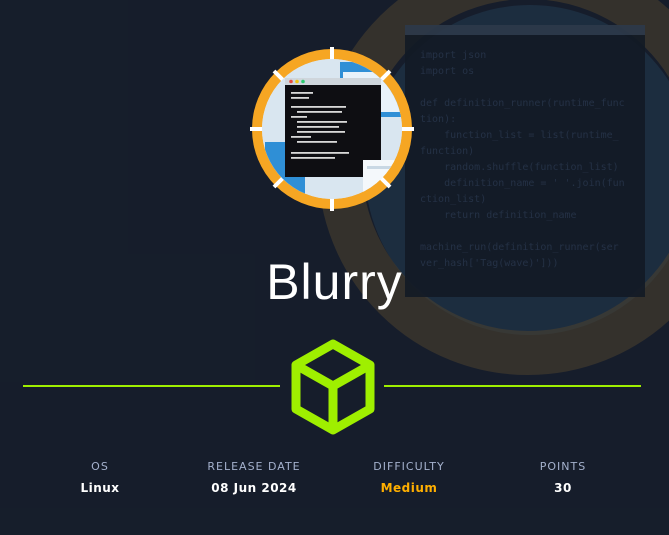  Describe the element at coordinates (254, 478) in the screenshot. I see `stat-release-date: RELEASE DATE 08 Jun 2024` at that location.